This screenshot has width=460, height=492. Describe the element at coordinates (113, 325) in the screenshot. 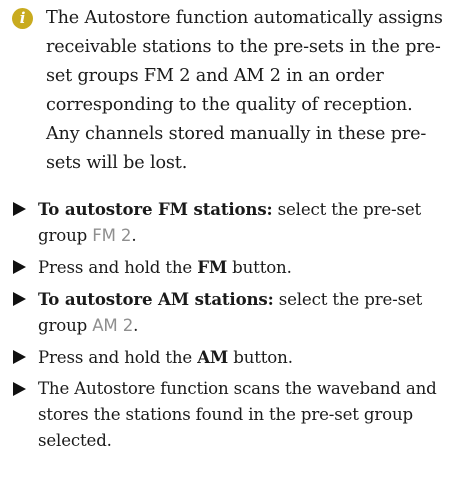

I see `display-label-am2: AM 2` at that location.